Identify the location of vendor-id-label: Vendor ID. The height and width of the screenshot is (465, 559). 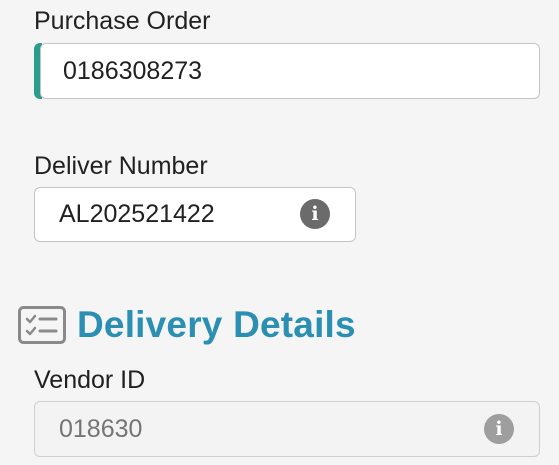
(90, 380).